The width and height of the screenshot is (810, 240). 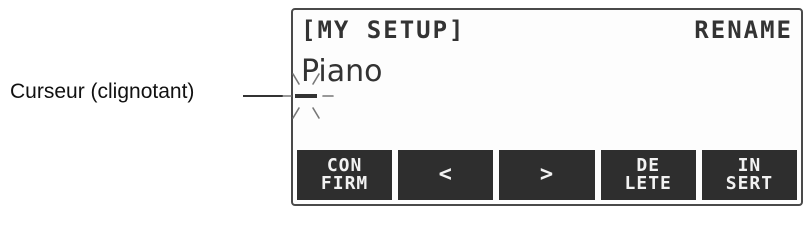 What do you see at coordinates (263, 96) in the screenshot?
I see `callout-leader-line` at bounding box center [263, 96].